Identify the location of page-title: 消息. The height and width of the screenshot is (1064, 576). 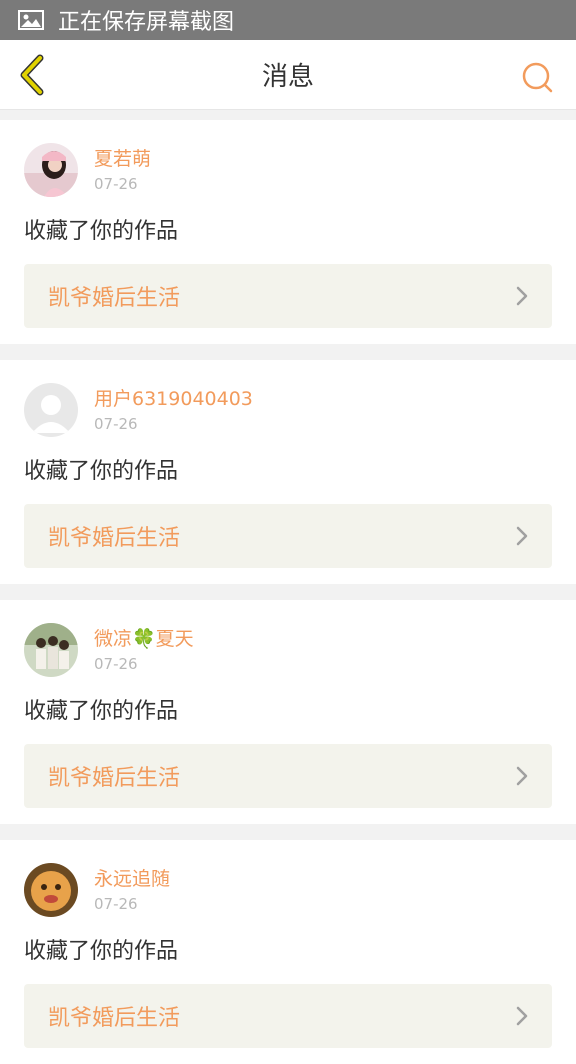
(287, 77).